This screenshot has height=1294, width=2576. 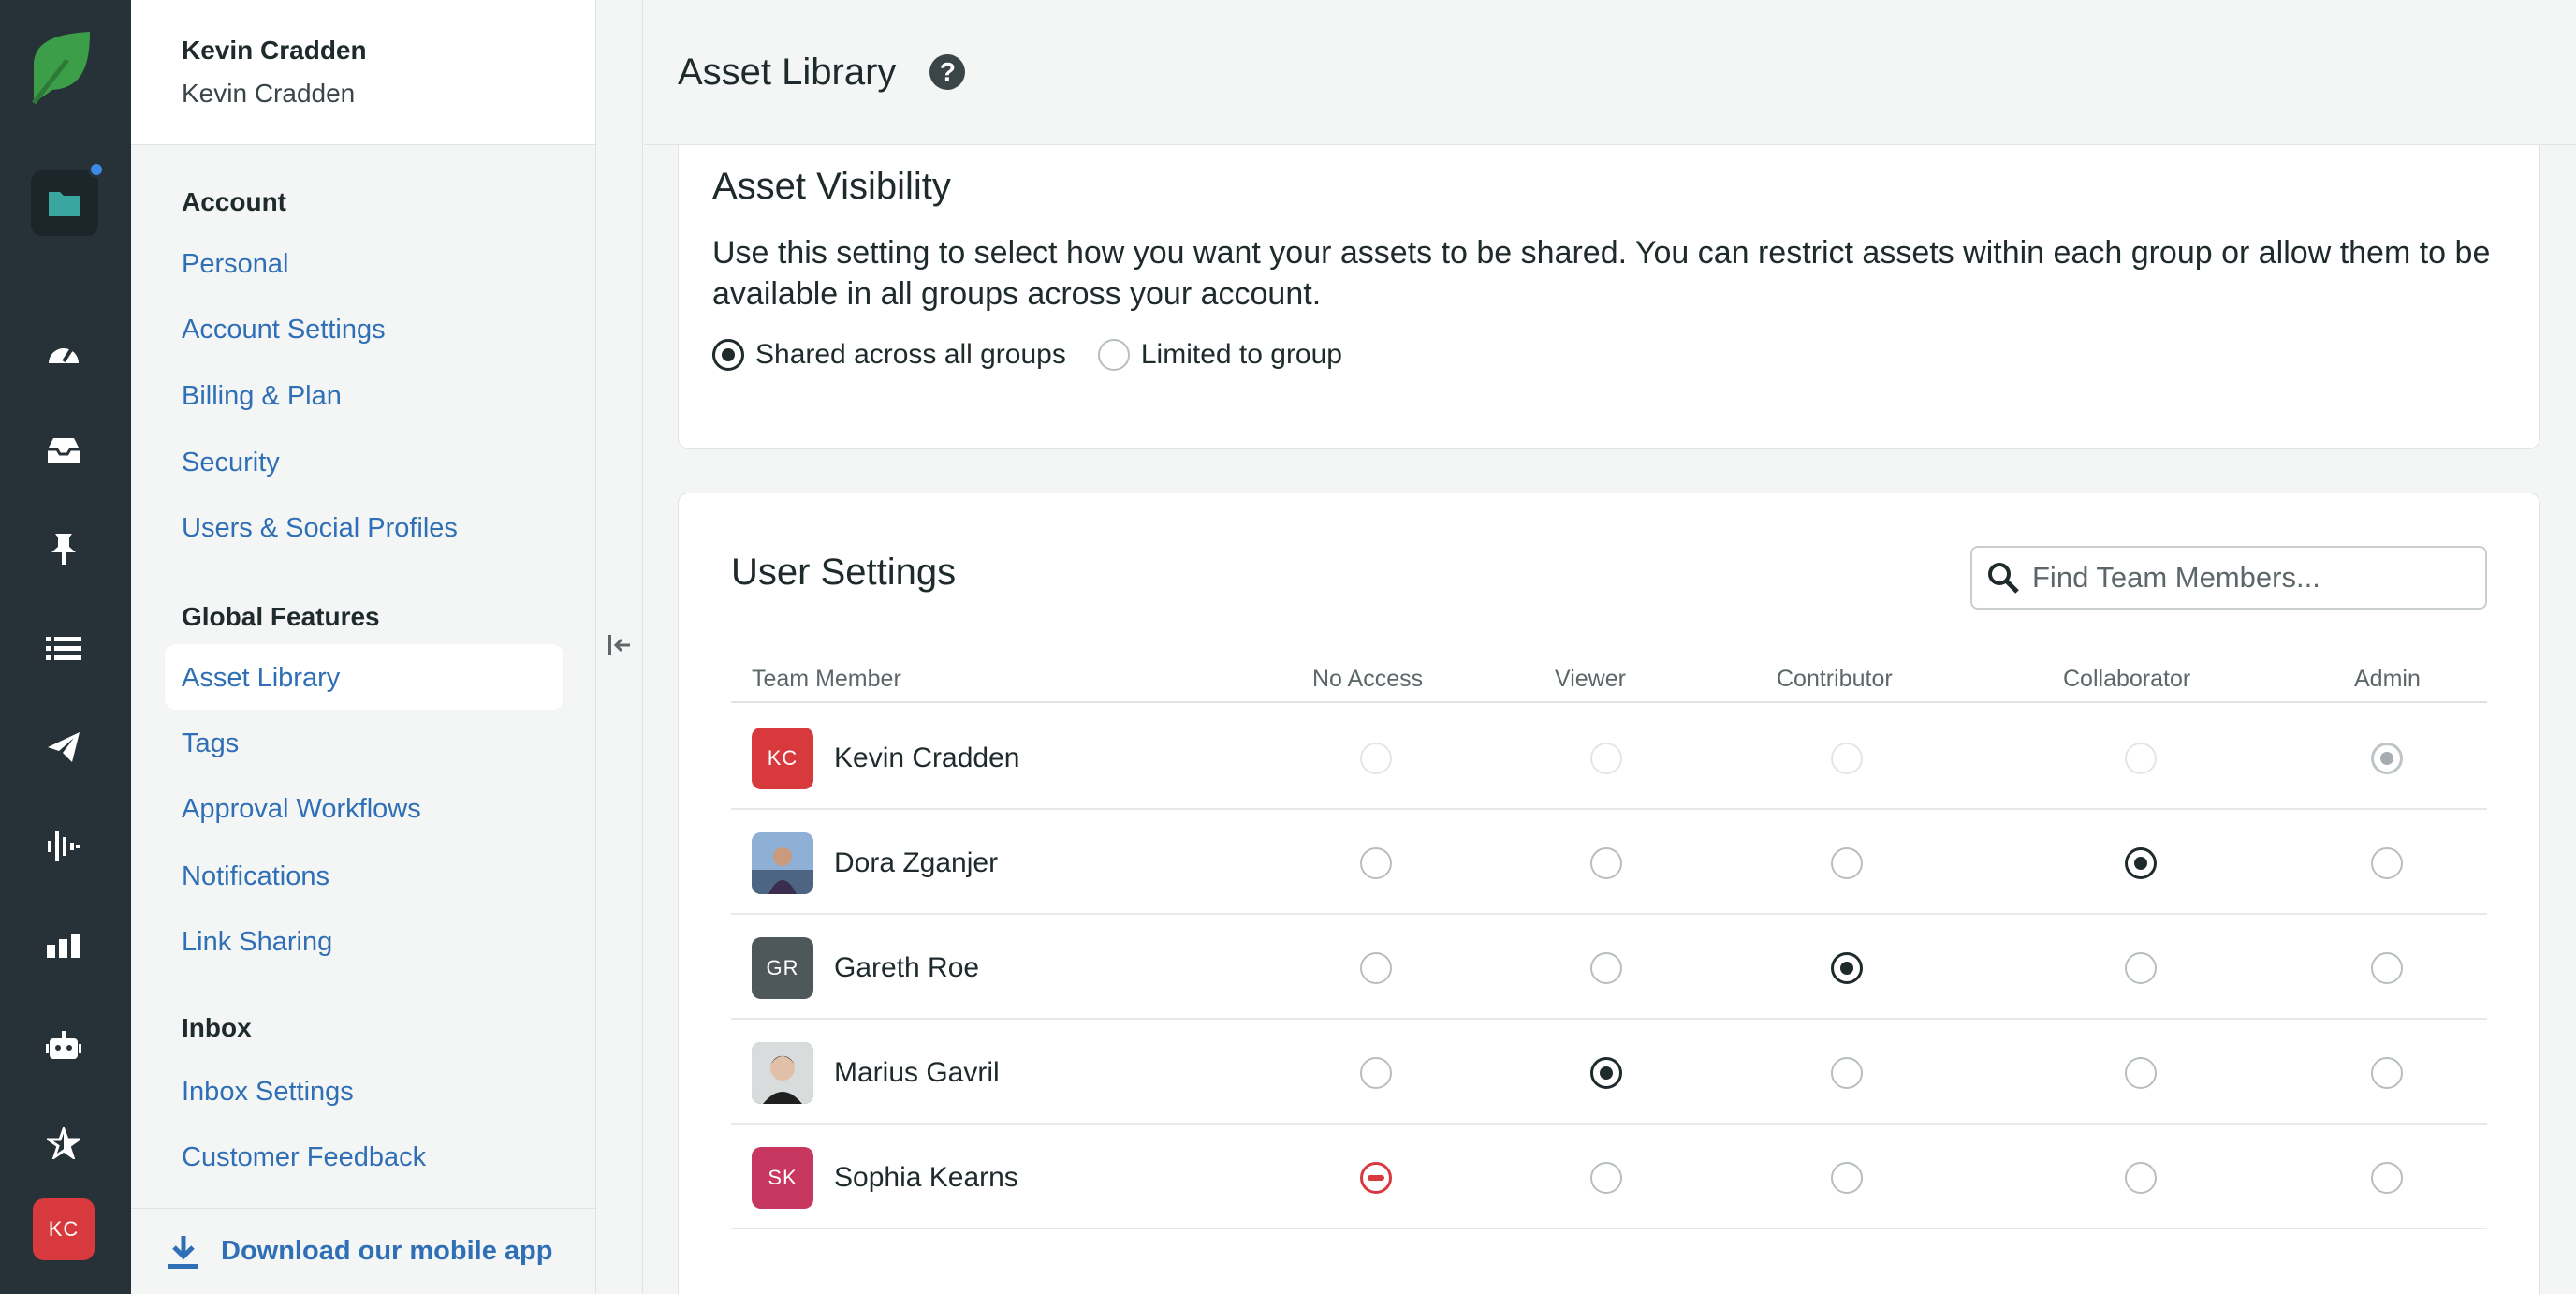 What do you see at coordinates (1590, 679) in the screenshot?
I see `column-header-viewer: Viewer` at bounding box center [1590, 679].